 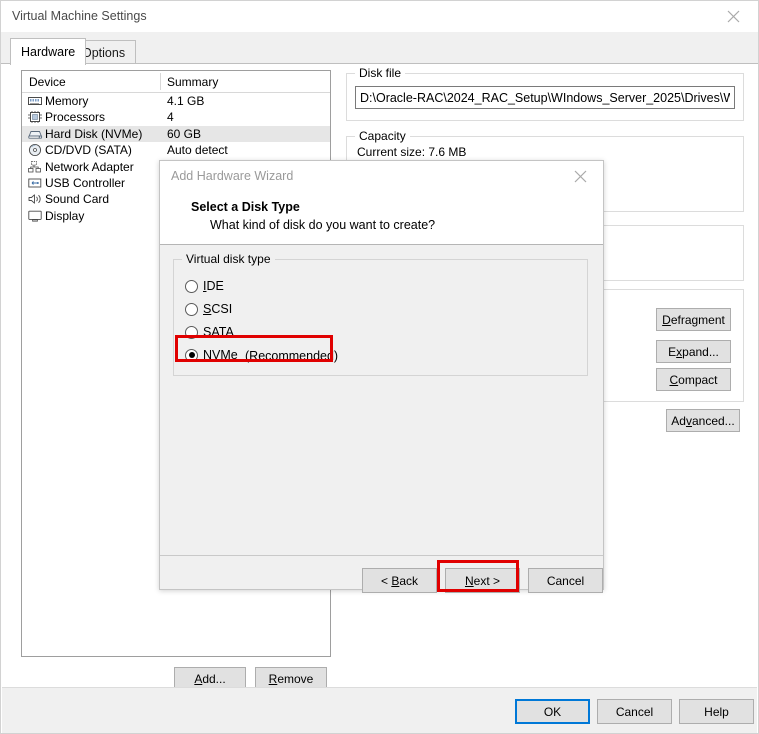 What do you see at coordinates (379, 48) in the screenshot?
I see `tab-strip: Hardware Options` at bounding box center [379, 48].